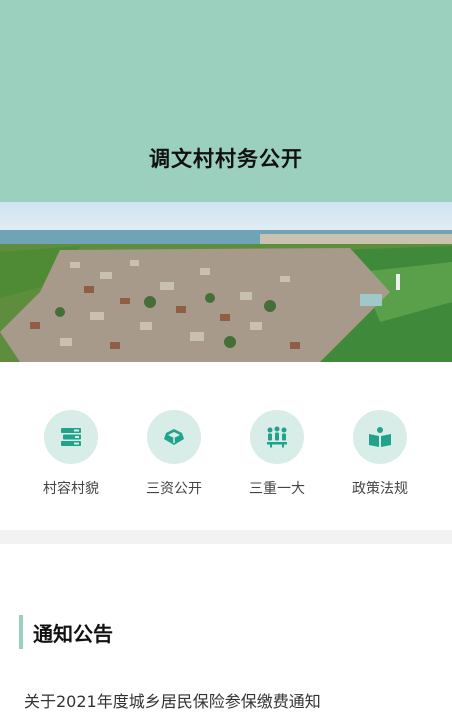 The image size is (452, 712). Describe the element at coordinates (73, 633) in the screenshot. I see `notices-title: 通知公告` at that location.